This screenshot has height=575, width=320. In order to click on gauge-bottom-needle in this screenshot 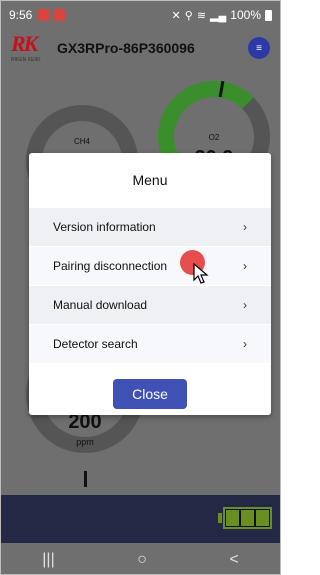, I will do `click(85, 479)`.